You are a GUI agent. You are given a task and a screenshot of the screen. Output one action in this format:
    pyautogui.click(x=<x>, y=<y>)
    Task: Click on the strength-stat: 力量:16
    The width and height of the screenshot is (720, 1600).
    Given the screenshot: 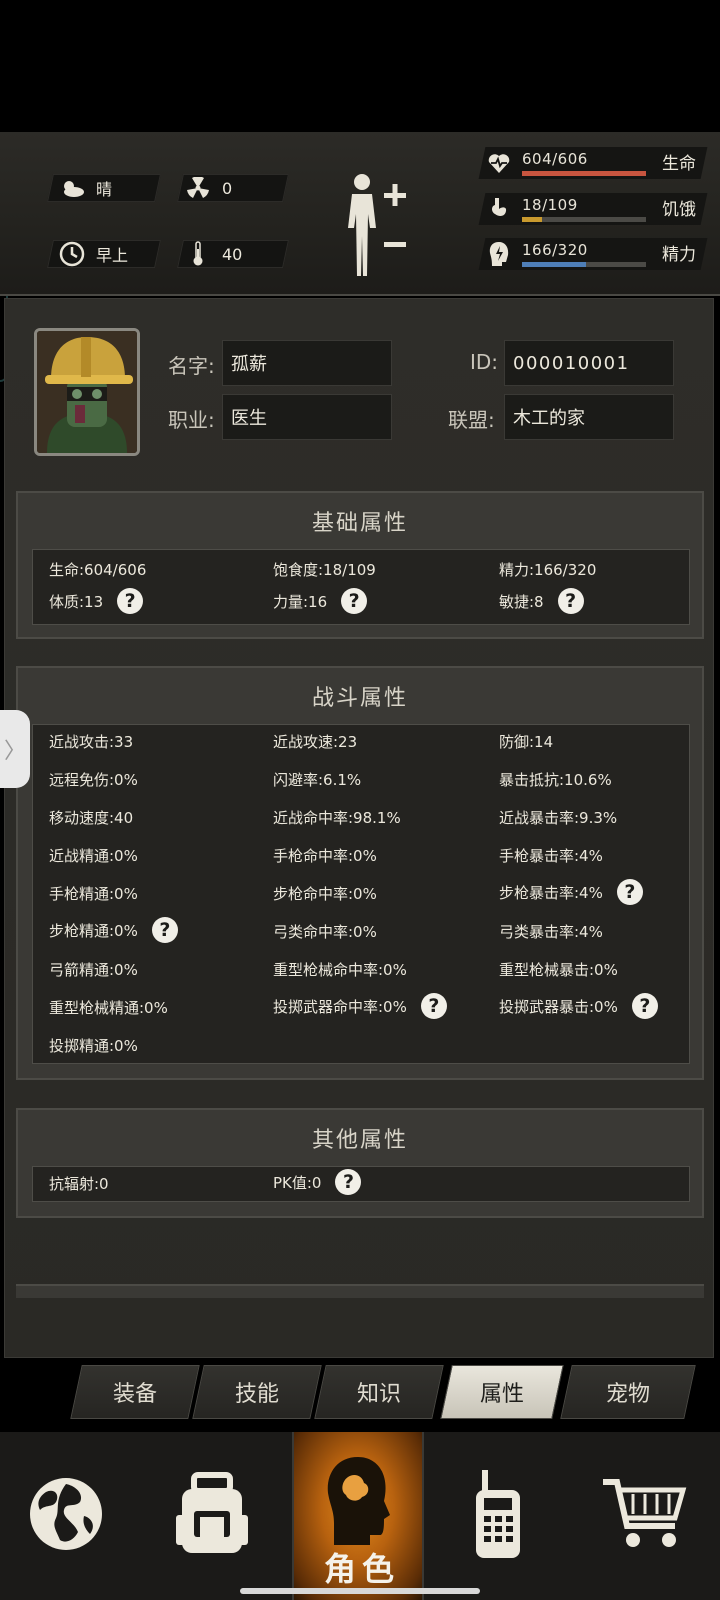 What is the action you would take?
    pyautogui.click(x=300, y=601)
    